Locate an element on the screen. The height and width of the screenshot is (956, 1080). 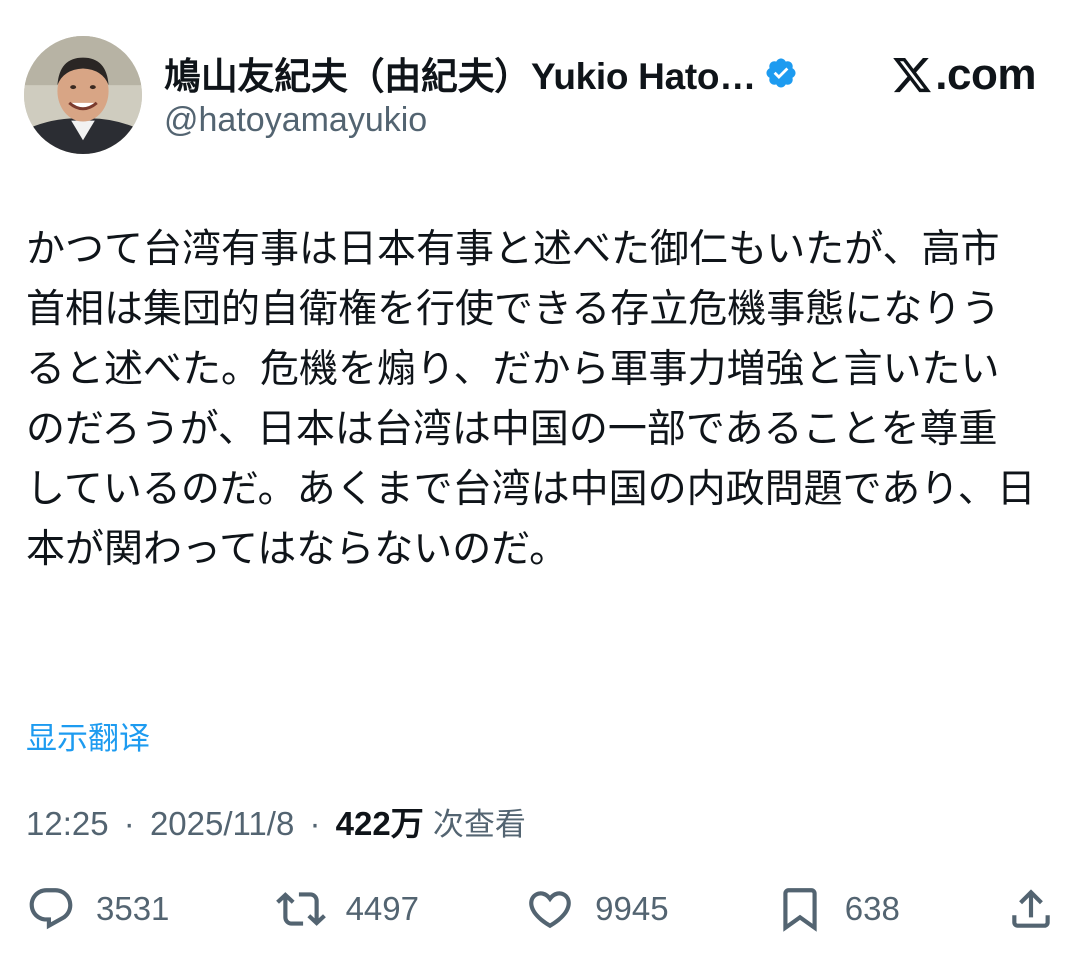
tweet-time: 12:25 is located at coordinates (67, 823).